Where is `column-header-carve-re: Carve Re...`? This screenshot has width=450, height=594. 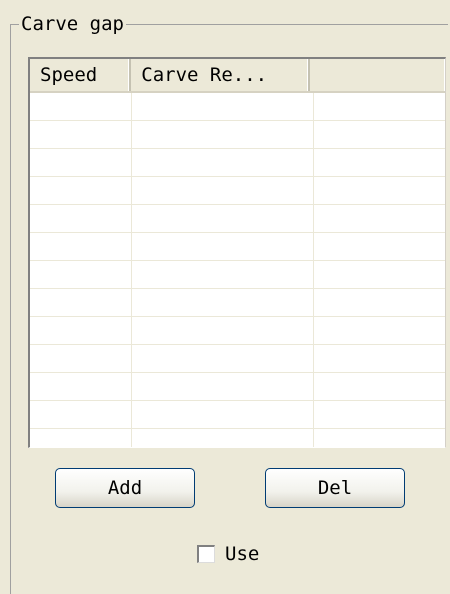
column-header-carve-re: Carve Re... is located at coordinates (220, 75).